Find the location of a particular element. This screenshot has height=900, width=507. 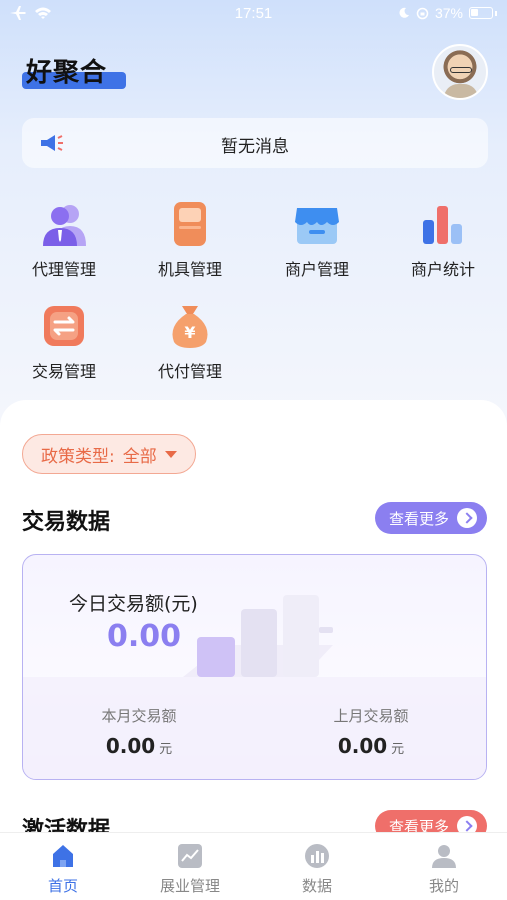

notice-bar: 暂无消息 is located at coordinates (255, 143).